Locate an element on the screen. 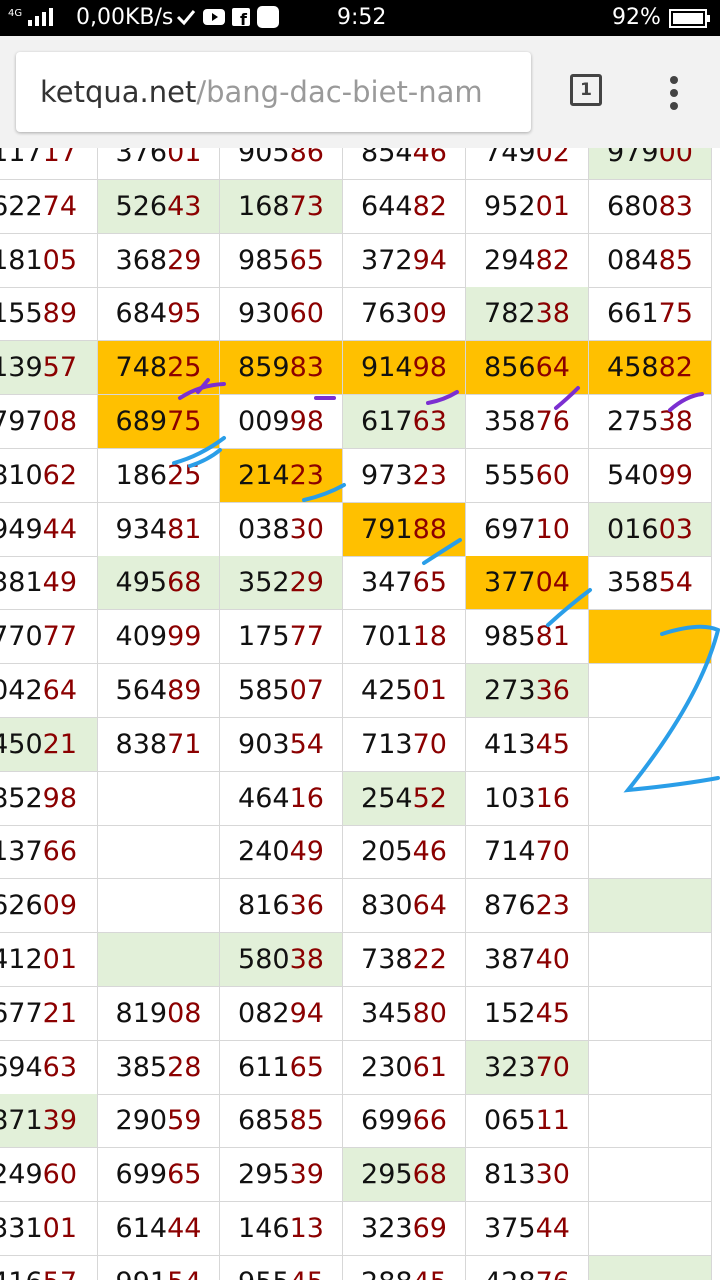 The width and height of the screenshot is (720, 1280). table-cell: 74902 is located at coordinates (527, 164).